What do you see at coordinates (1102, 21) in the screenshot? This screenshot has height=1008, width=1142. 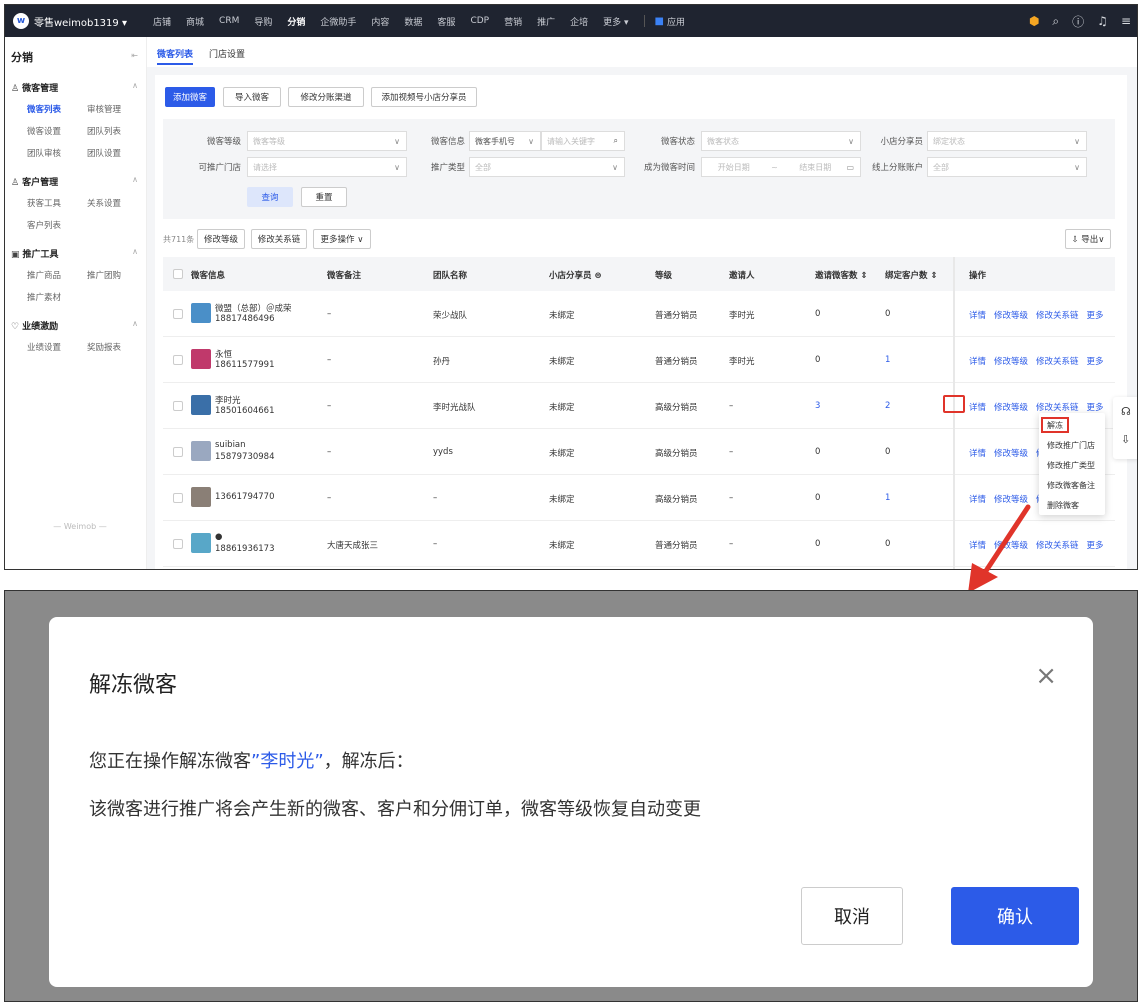 I see `bell-icon: ♫` at bounding box center [1102, 21].